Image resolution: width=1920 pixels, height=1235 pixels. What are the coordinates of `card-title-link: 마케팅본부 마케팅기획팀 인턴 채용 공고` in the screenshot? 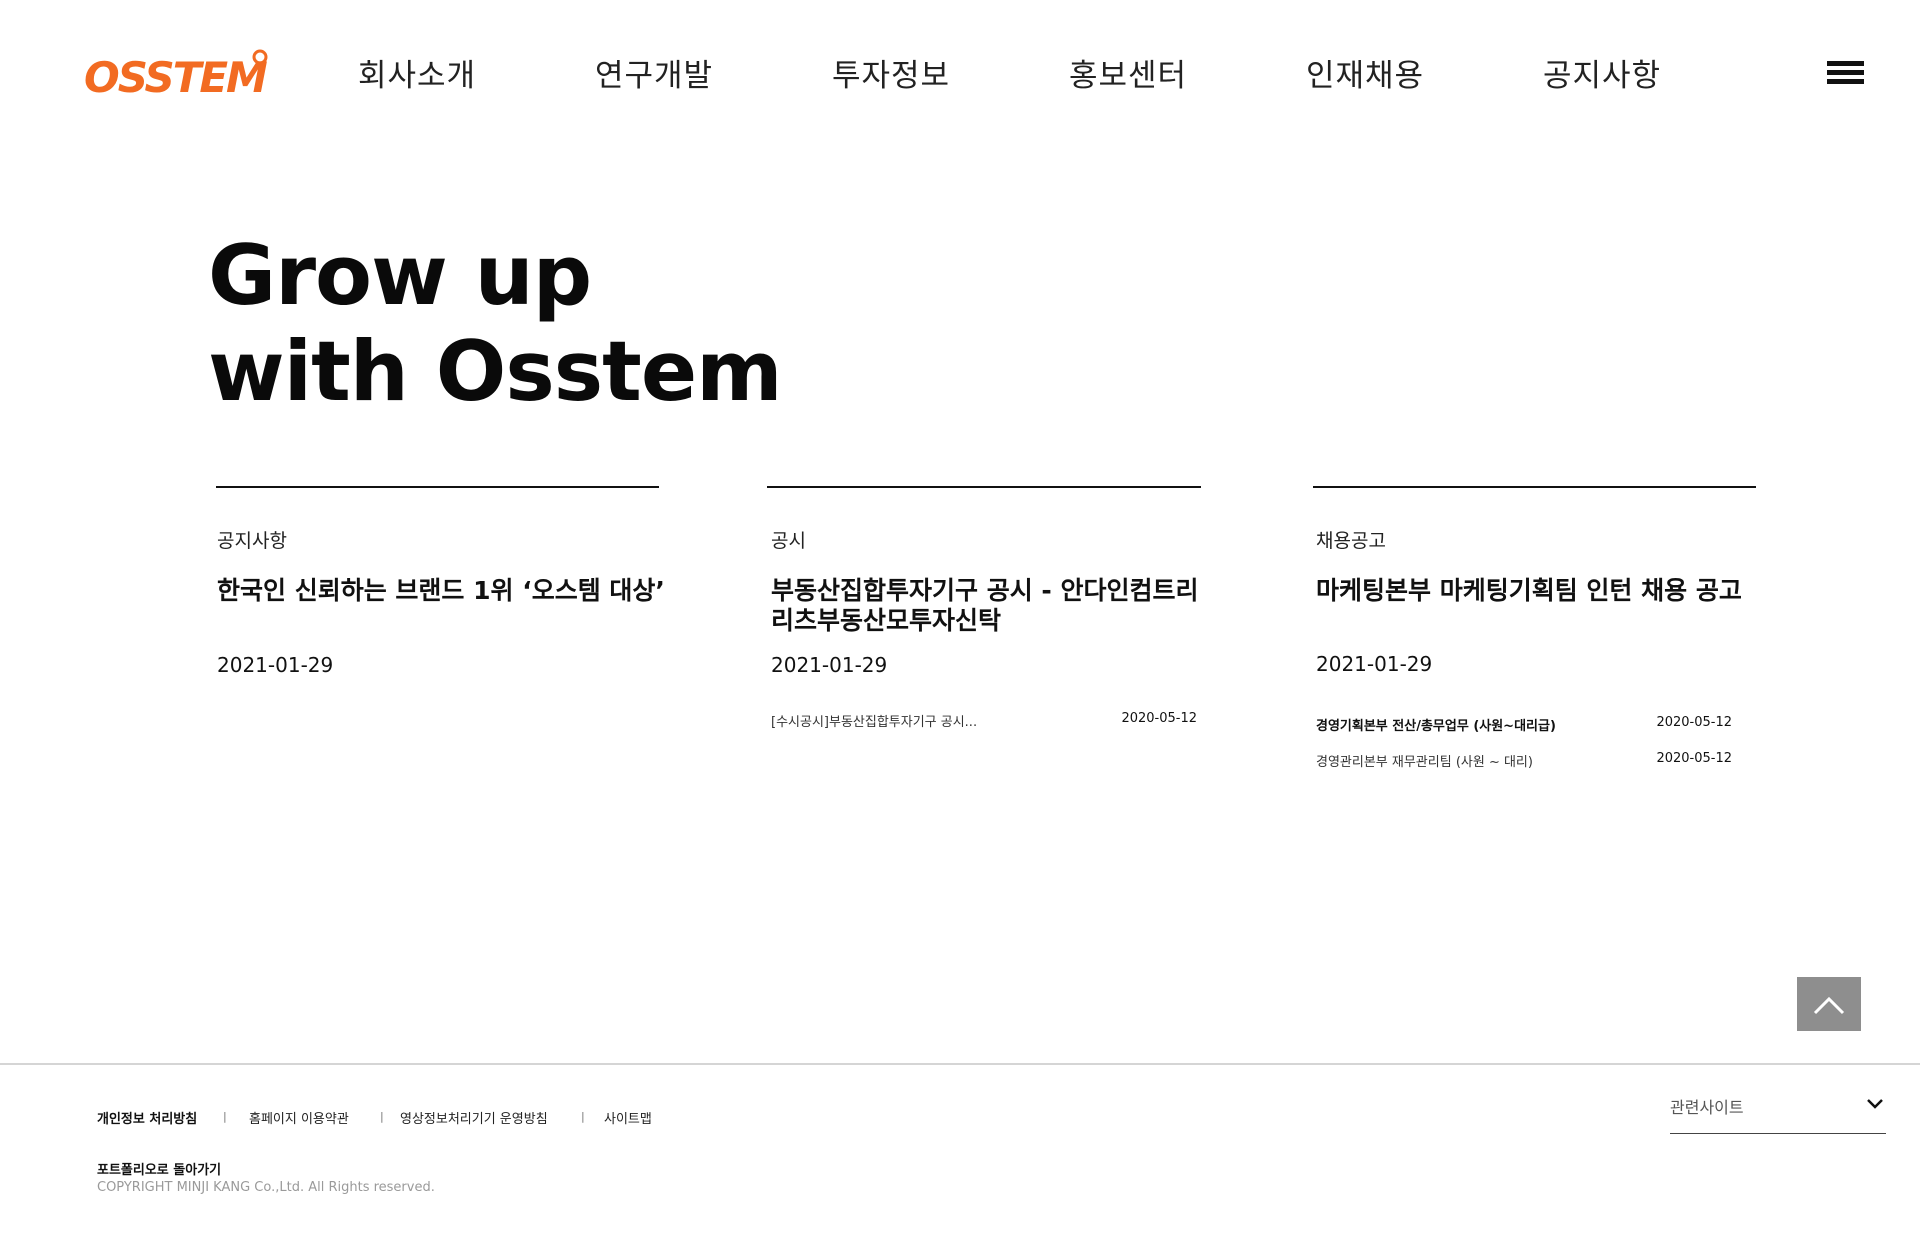 It's located at (1541, 591).